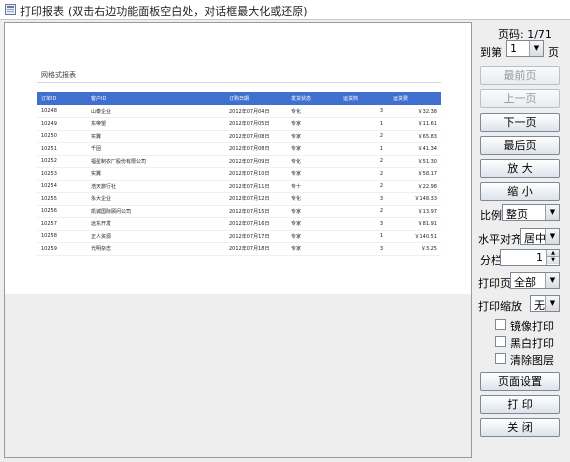  What do you see at coordinates (415, 236) in the screenshot?
I see `table-cell: ￥140.51` at bounding box center [415, 236].